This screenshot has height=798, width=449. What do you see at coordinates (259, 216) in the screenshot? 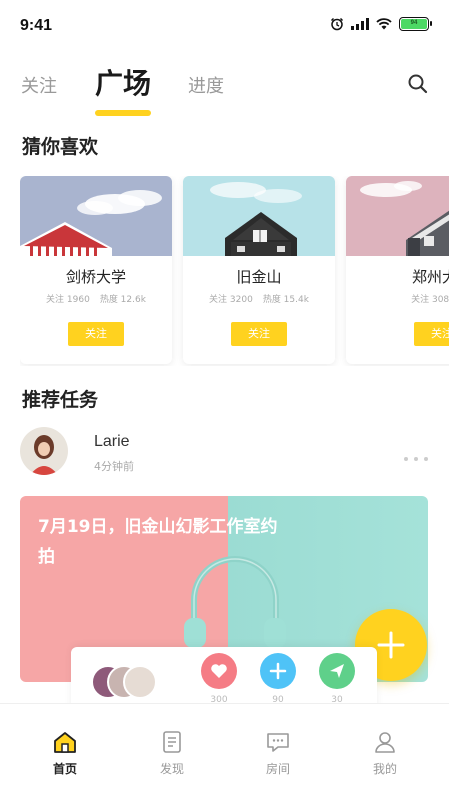
I see `card-image-san-francisco` at bounding box center [259, 216].